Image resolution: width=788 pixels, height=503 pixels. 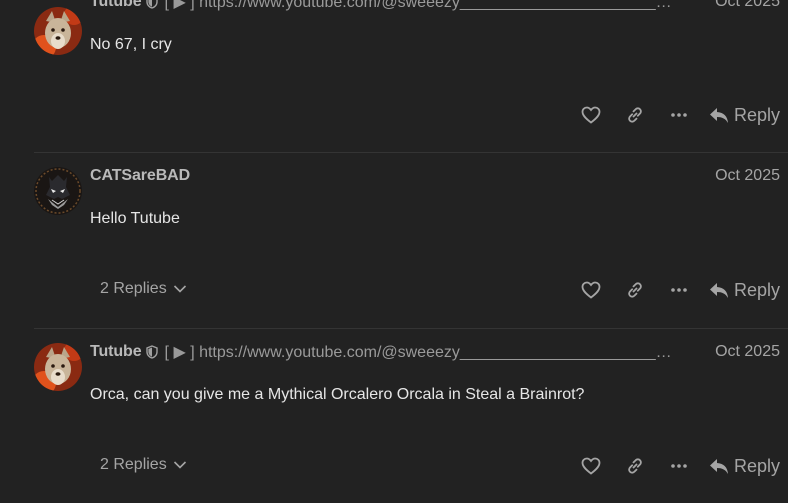 I want to click on post-meta: CATSareBAD Oct 2025, so click(x=435, y=176).